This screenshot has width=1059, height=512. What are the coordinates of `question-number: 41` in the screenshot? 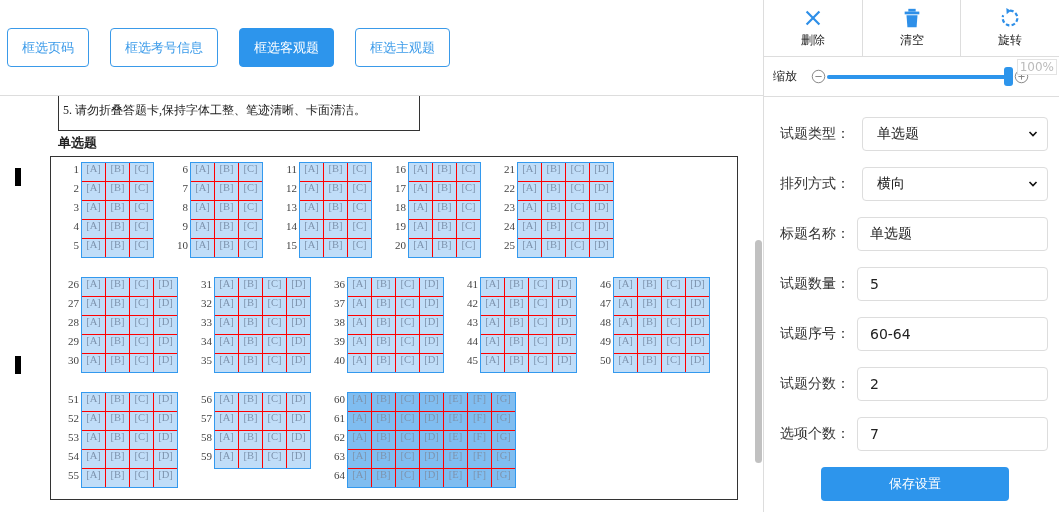 It's located at (472, 285).